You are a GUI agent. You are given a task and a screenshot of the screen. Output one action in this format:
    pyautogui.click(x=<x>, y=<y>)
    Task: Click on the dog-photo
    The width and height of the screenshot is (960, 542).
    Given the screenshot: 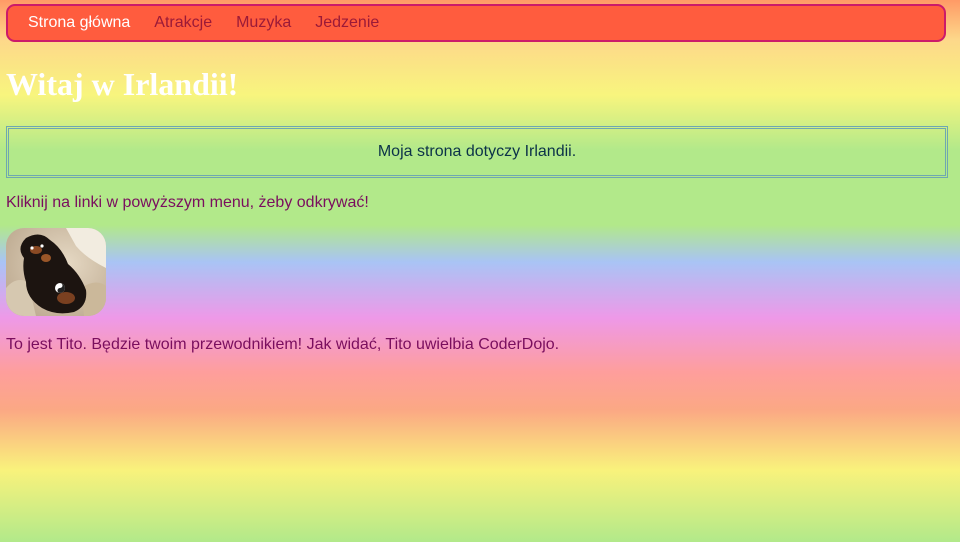 What is the action you would take?
    pyautogui.click(x=56, y=272)
    